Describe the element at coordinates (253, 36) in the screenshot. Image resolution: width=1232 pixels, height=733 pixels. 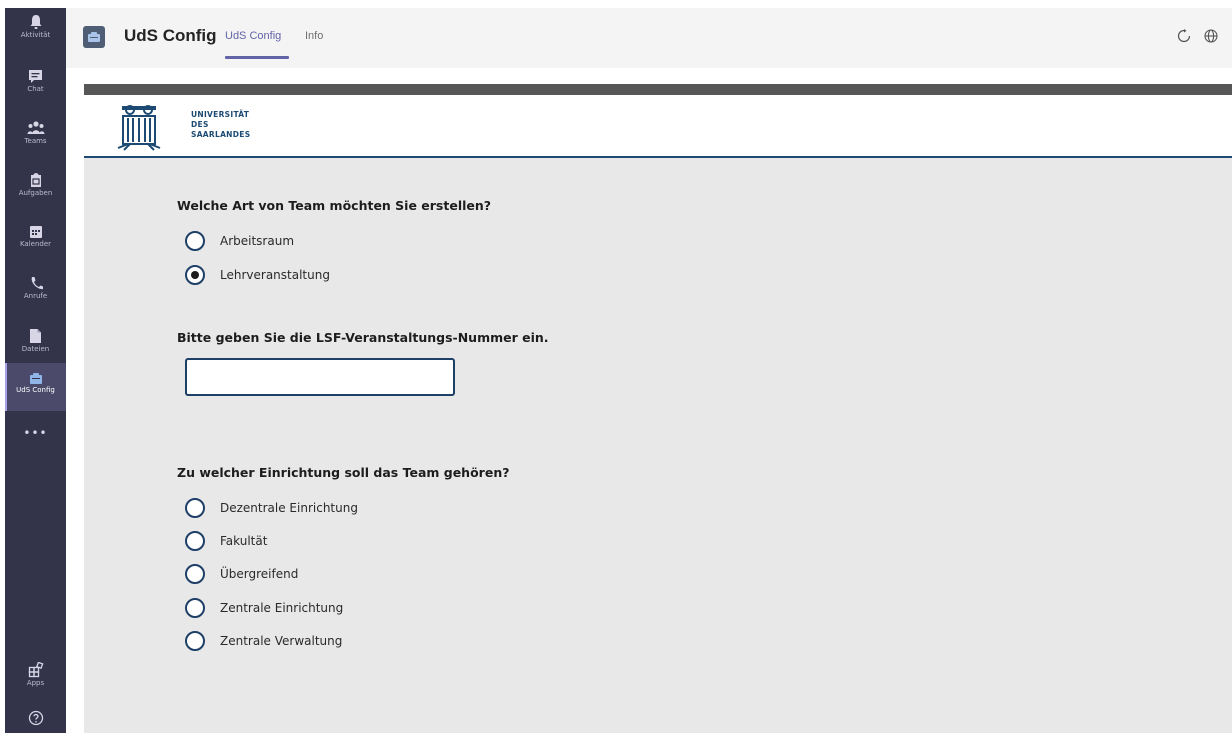
I see `tab-uds-config: UdS Config` at that location.